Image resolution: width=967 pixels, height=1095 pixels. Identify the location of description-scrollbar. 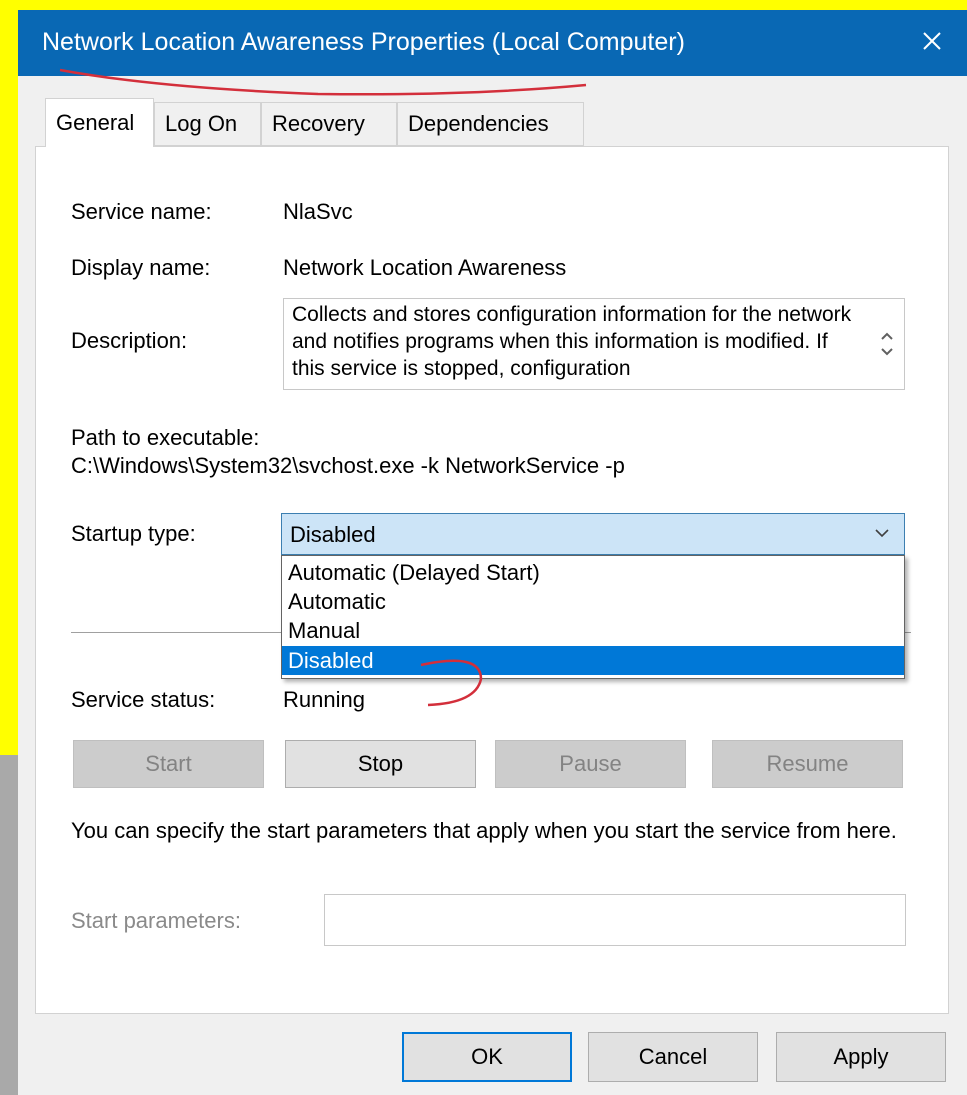
(887, 344).